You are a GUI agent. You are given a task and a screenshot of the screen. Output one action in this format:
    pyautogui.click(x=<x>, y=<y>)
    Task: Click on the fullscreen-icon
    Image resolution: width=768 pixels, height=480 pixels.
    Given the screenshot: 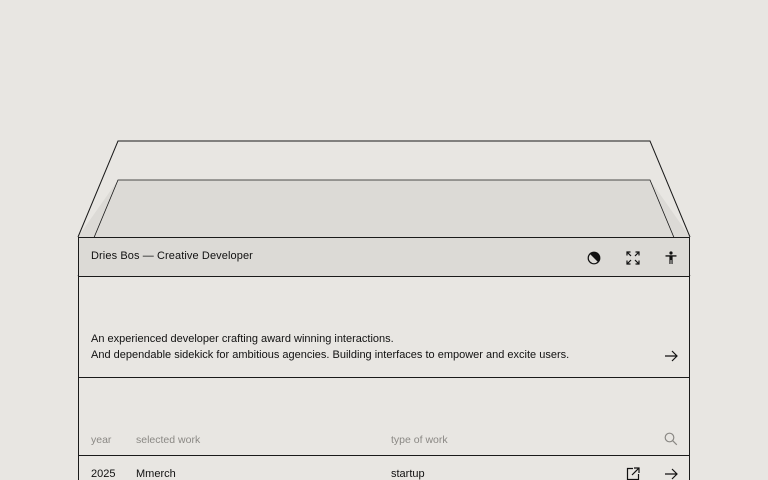 What is the action you would take?
    pyautogui.click(x=633, y=258)
    